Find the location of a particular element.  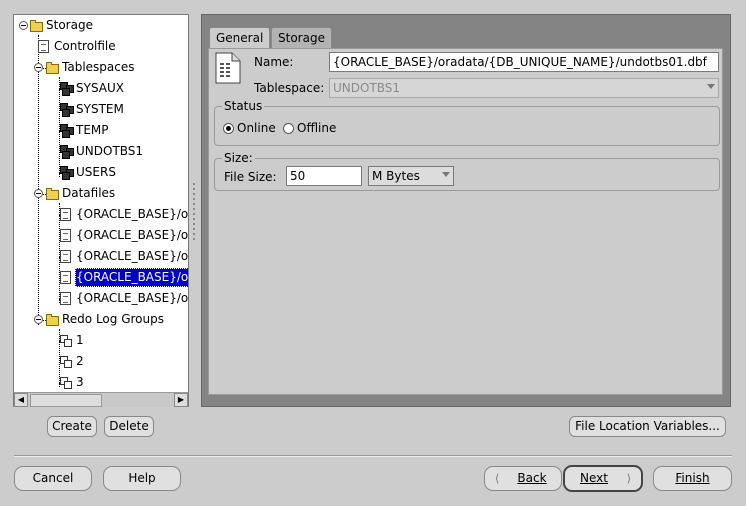

tablespace-label: Tablespace: is located at coordinates (289, 88).